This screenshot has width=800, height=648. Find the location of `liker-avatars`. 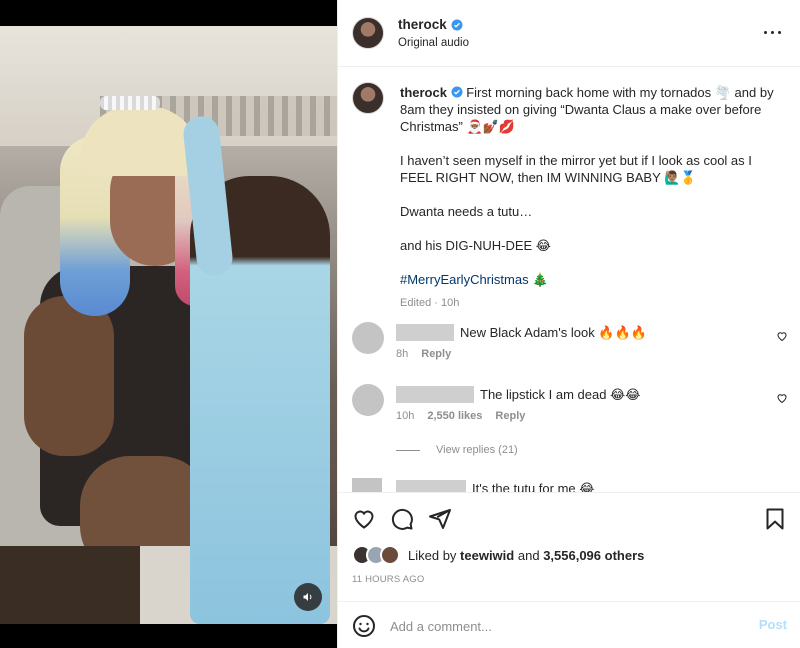

liker-avatars is located at coordinates (377, 555).